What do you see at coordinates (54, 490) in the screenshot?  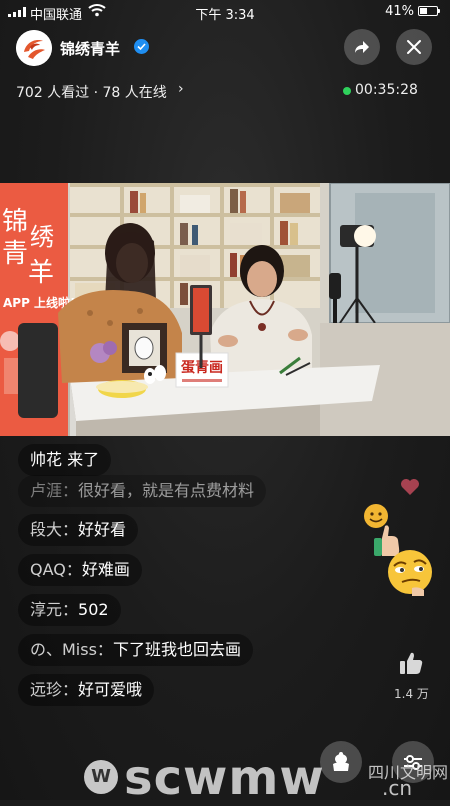 I see `comment-author: 卢涯：` at bounding box center [54, 490].